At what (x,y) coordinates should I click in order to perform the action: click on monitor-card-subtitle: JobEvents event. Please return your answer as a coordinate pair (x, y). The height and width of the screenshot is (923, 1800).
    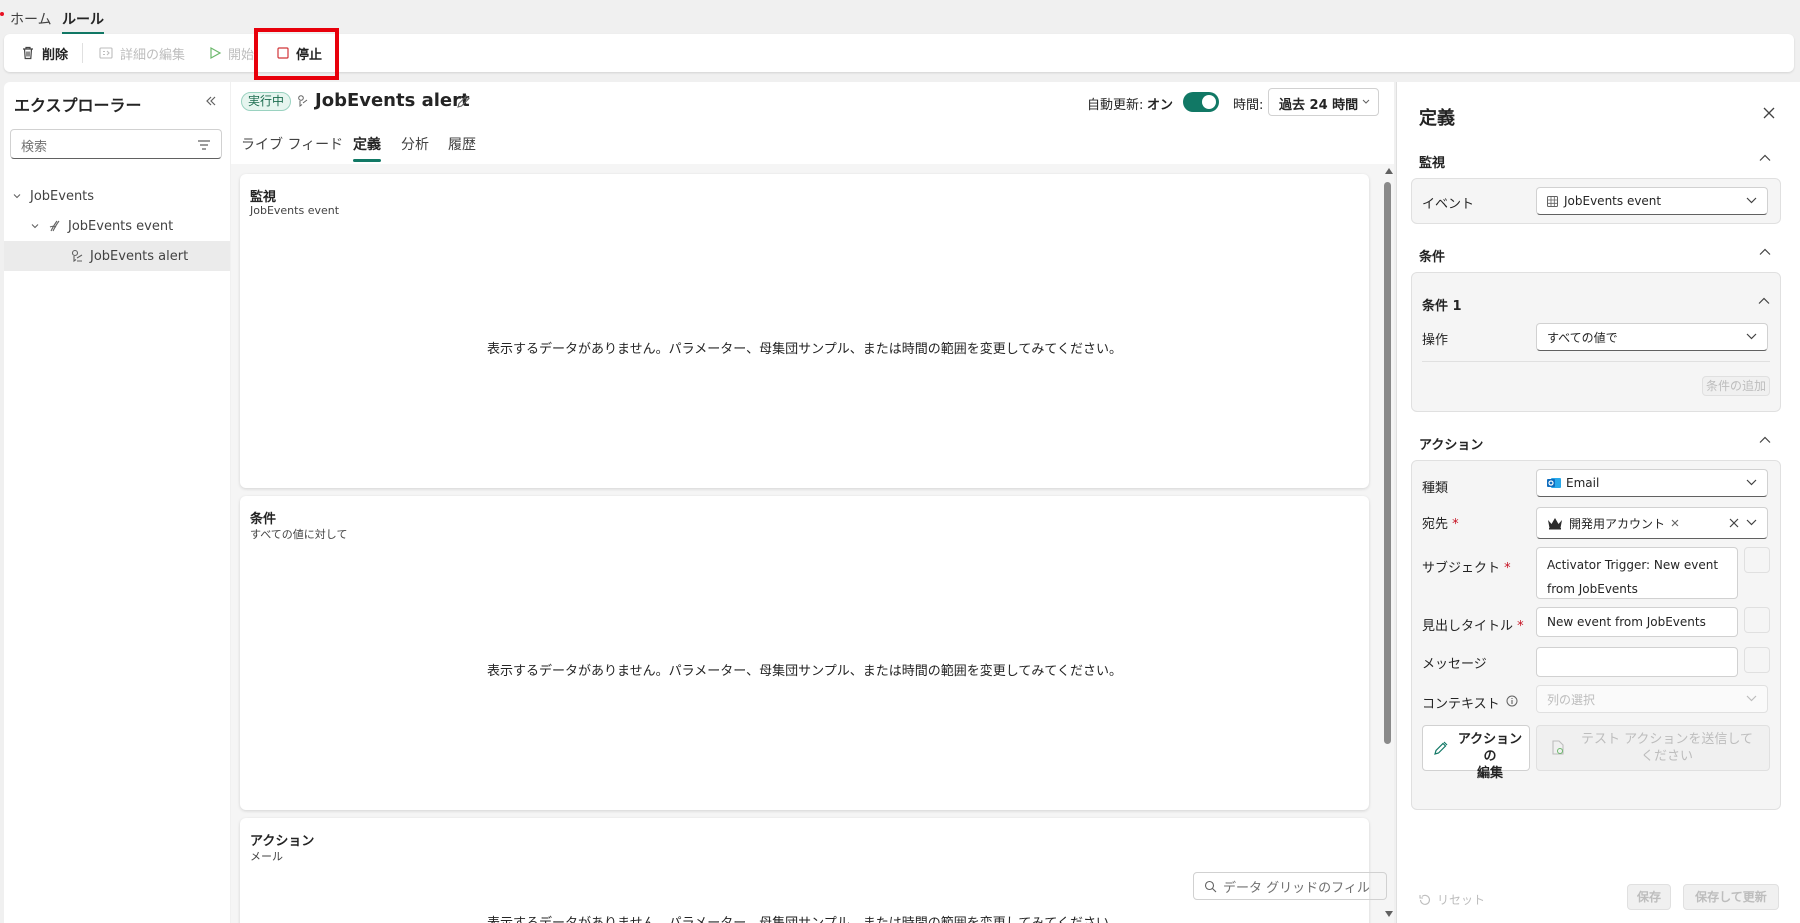
    Looking at the image, I should click on (295, 210).